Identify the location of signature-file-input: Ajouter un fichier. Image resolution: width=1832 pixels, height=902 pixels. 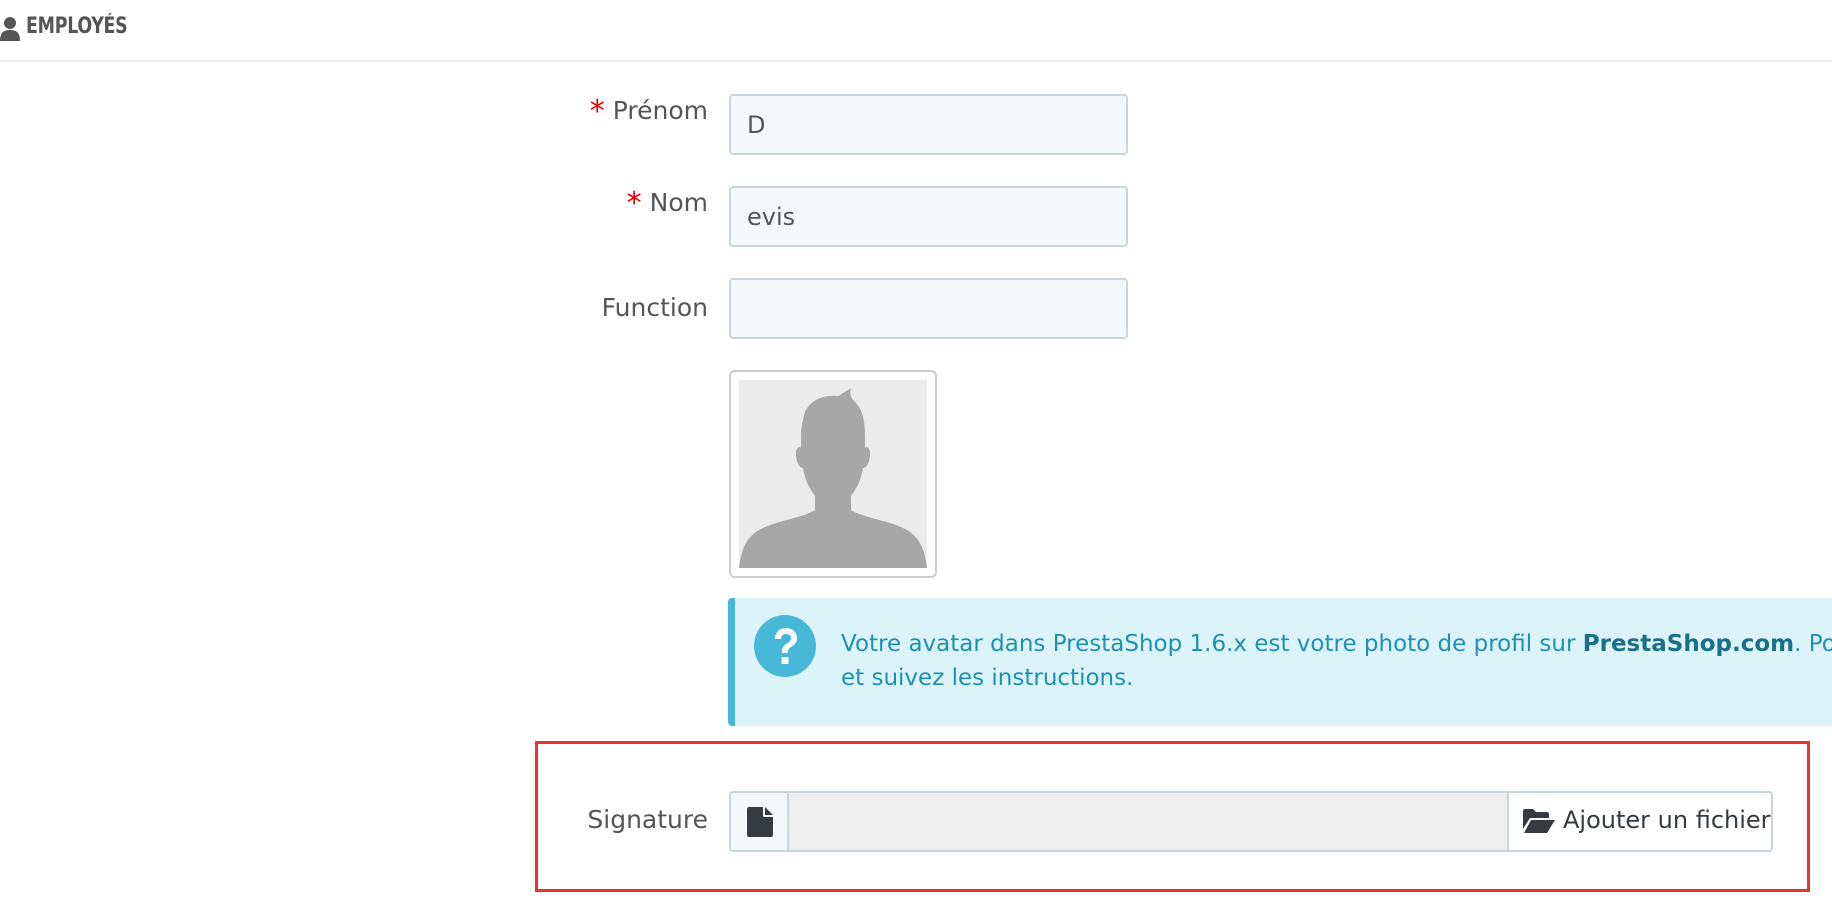
(1251, 821).